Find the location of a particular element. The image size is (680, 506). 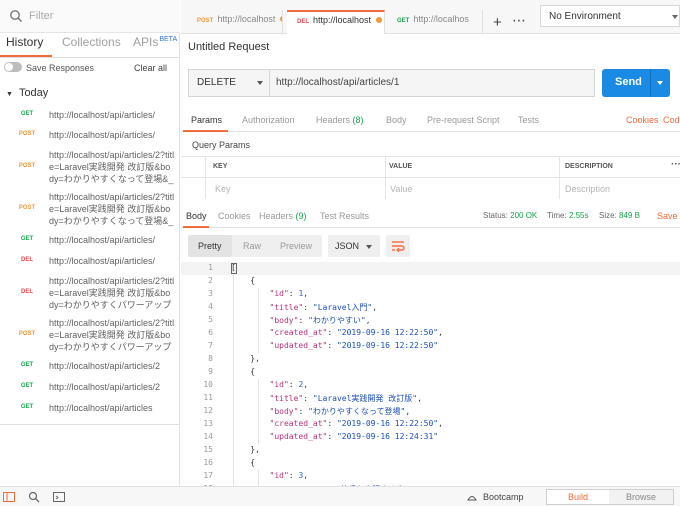

request-tab-label: http://localhos is located at coordinates (441, 19).